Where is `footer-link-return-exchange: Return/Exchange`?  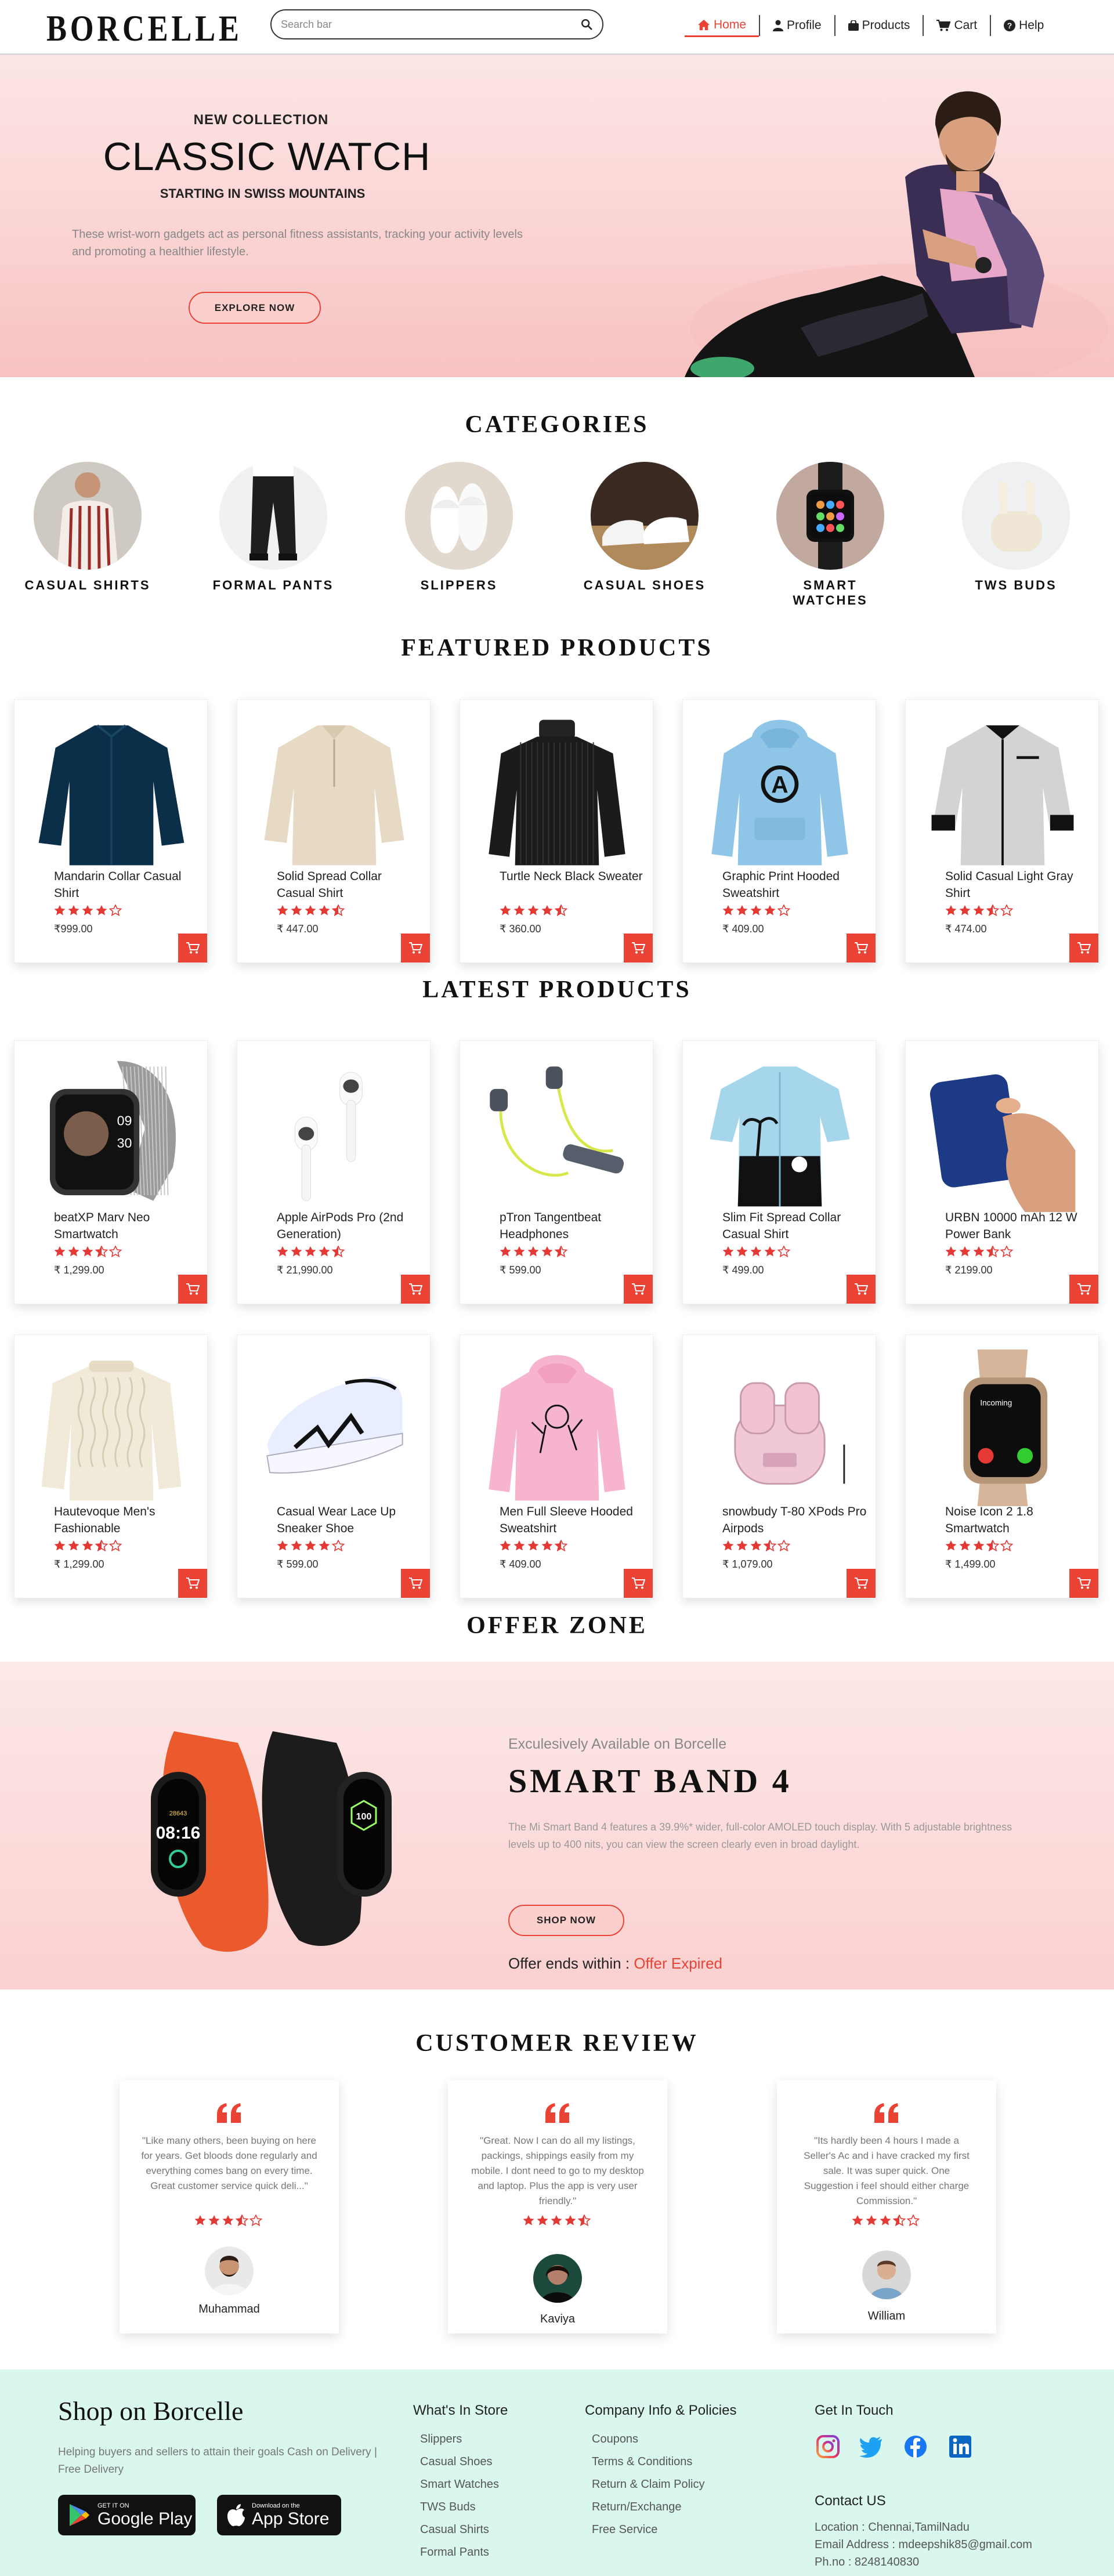 footer-link-return-exchange: Return/Exchange is located at coordinates (664, 2507).